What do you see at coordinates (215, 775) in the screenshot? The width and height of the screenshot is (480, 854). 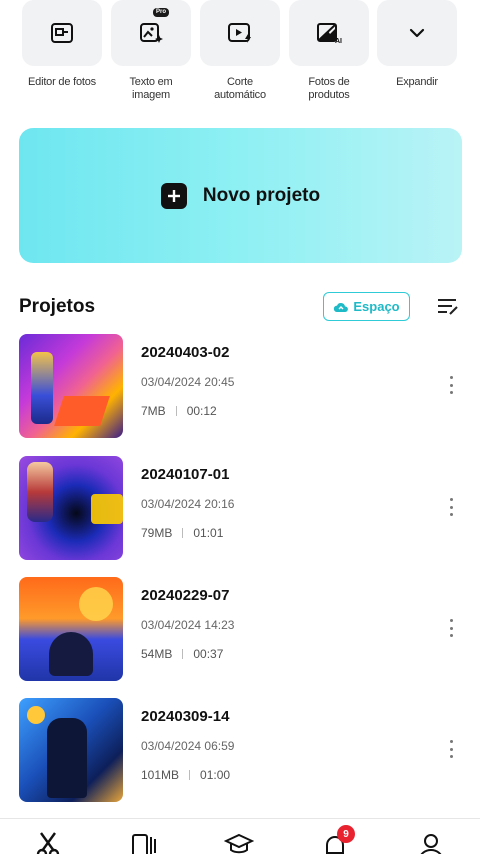 I see `project-duration: 01:00` at bounding box center [215, 775].